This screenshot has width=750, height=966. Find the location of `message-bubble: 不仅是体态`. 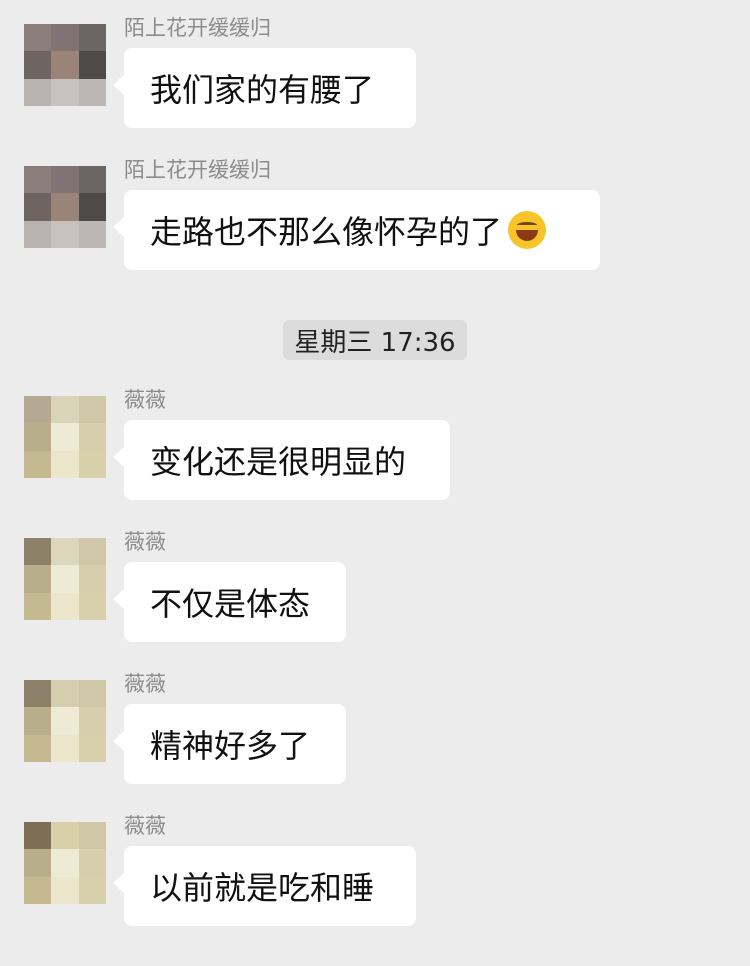

message-bubble: 不仅是体态 is located at coordinates (229, 602).